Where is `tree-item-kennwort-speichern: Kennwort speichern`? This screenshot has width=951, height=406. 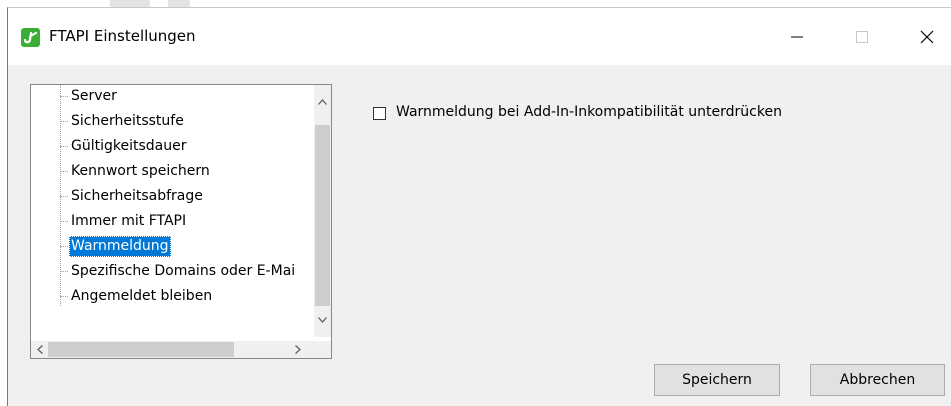
tree-item-kennwort-speichern: Kennwort speichern is located at coordinates (140, 171).